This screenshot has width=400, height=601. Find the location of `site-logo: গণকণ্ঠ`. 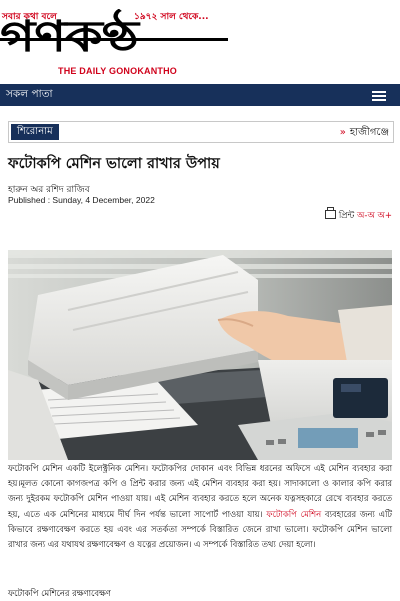

site-logo: গণকণ্ঠ is located at coordinates (115, 39).